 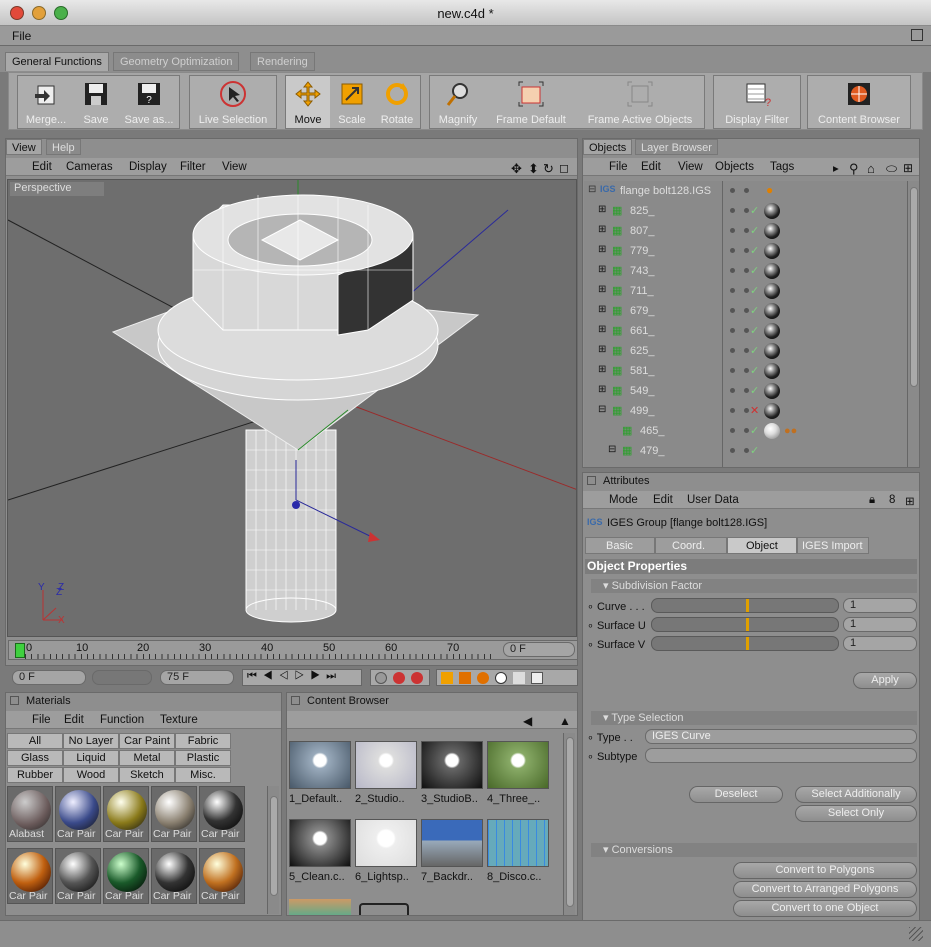 I want to click on rotate-button: Rotate, so click(x=397, y=102).